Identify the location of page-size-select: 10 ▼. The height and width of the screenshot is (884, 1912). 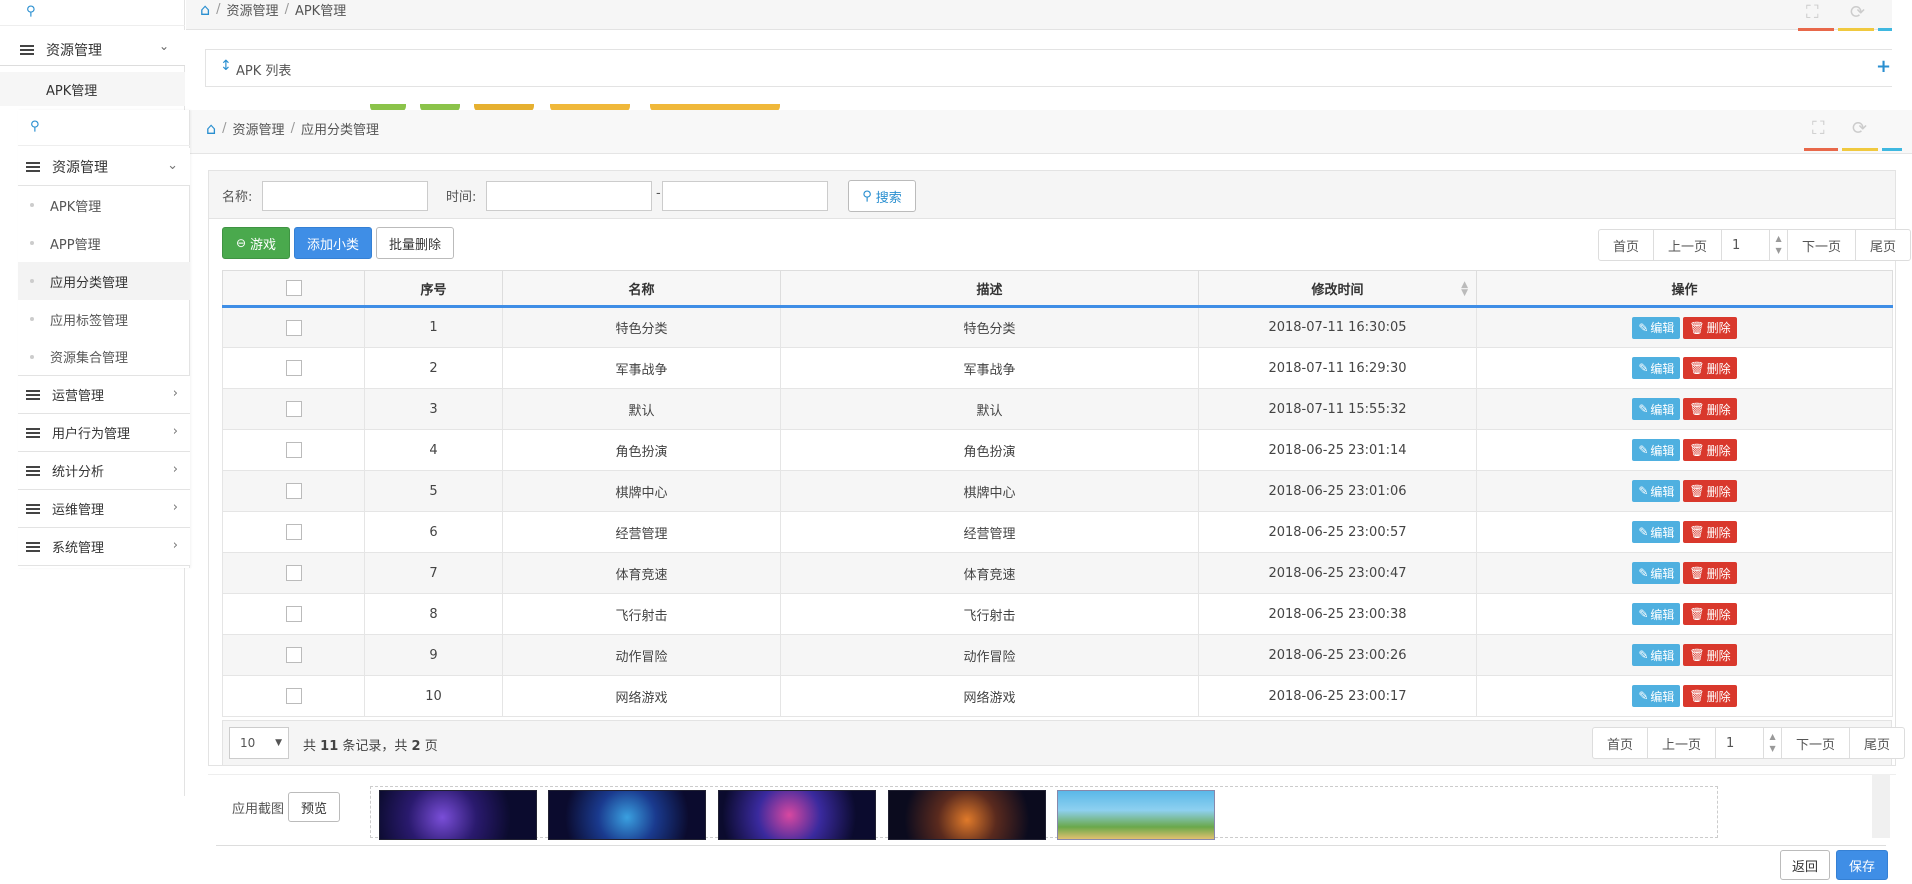
(259, 743).